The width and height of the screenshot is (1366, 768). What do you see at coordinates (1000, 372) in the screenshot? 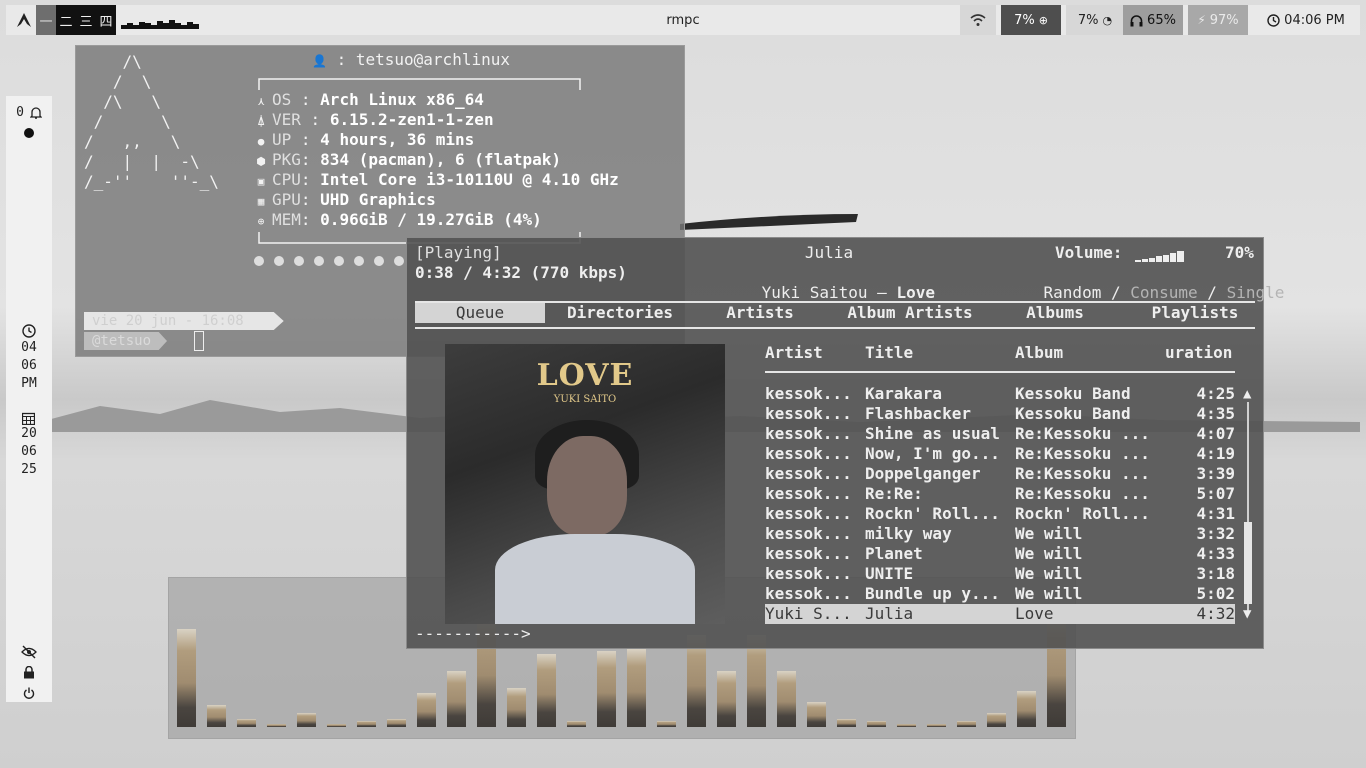
I see `queue-header-separator` at bounding box center [1000, 372].